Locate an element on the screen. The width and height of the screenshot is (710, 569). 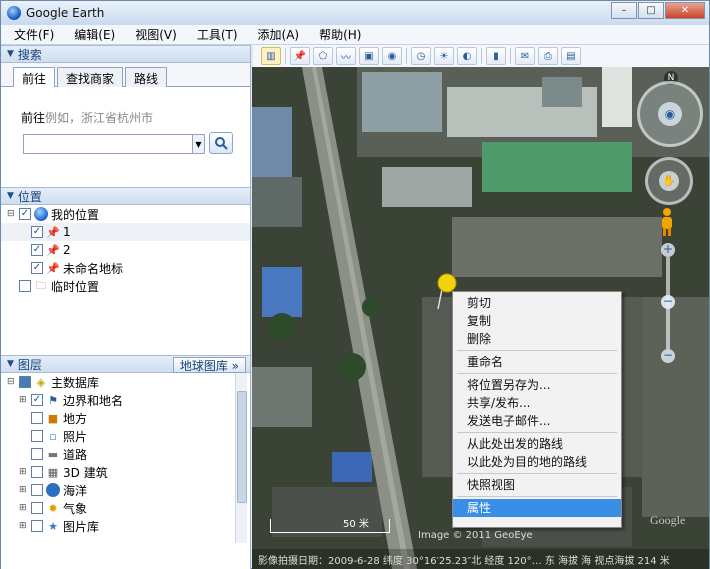
list-item: ✓ 📌 未命名地标 is located at coordinates (125, 268).